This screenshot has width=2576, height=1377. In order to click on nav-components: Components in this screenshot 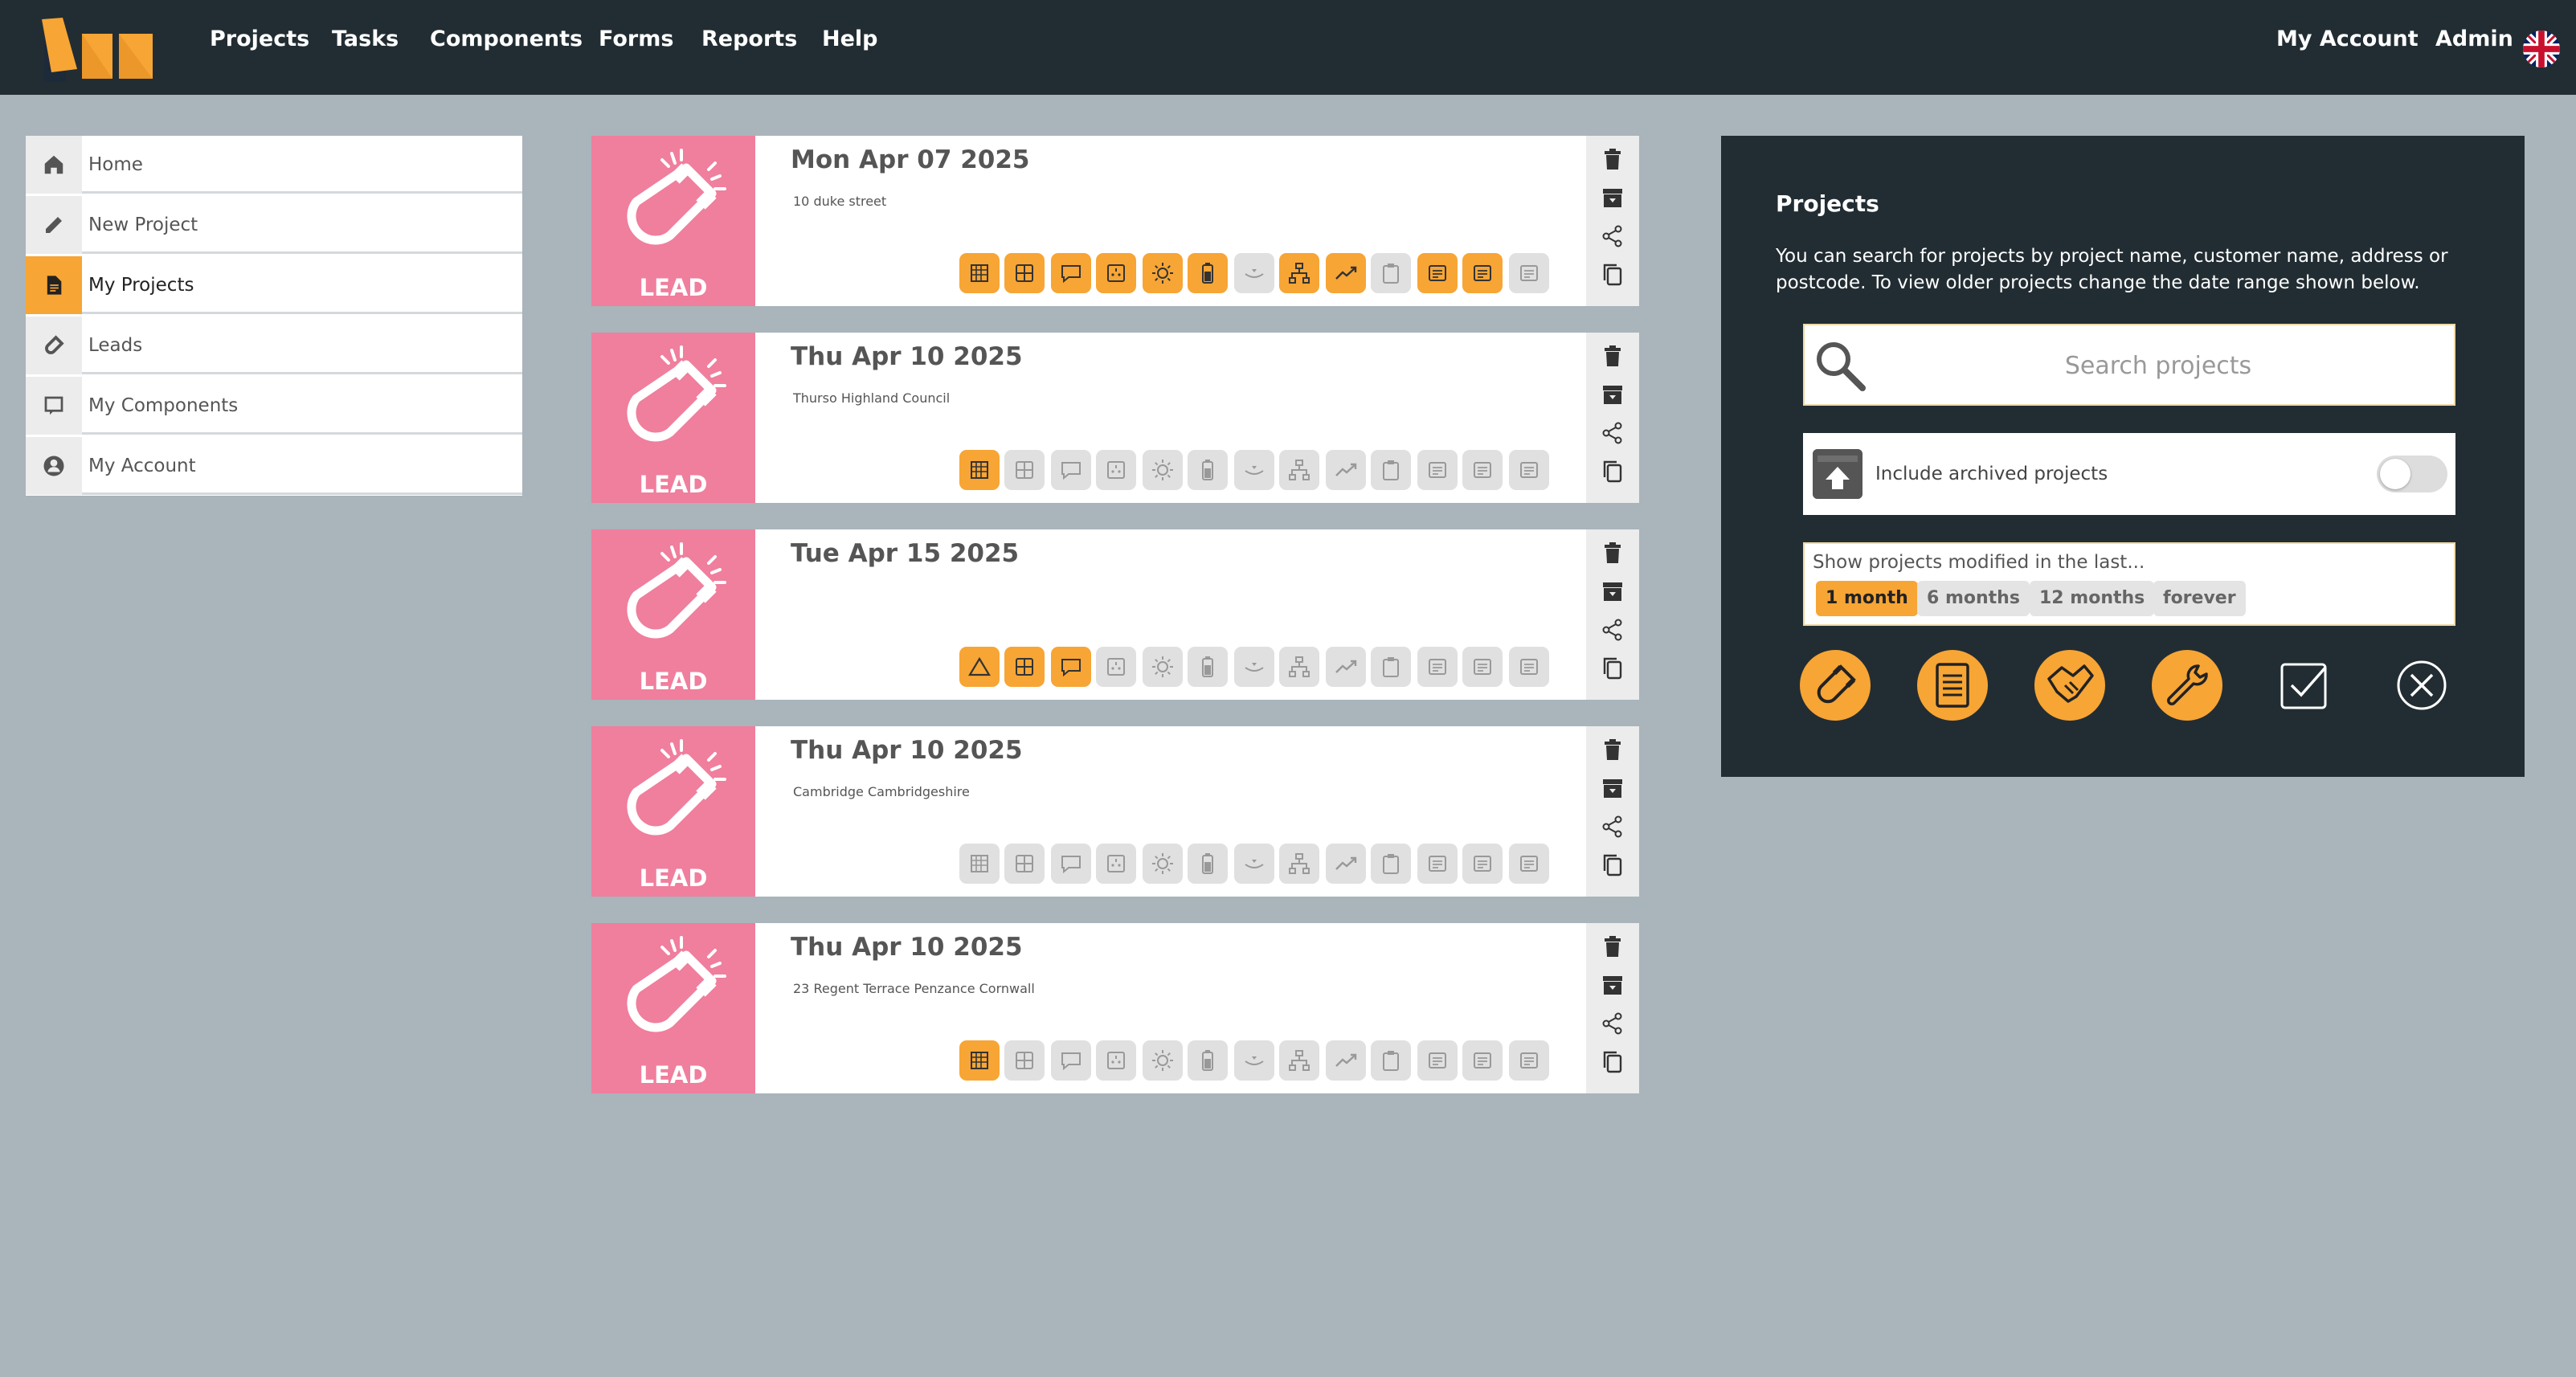, I will do `click(507, 47)`.